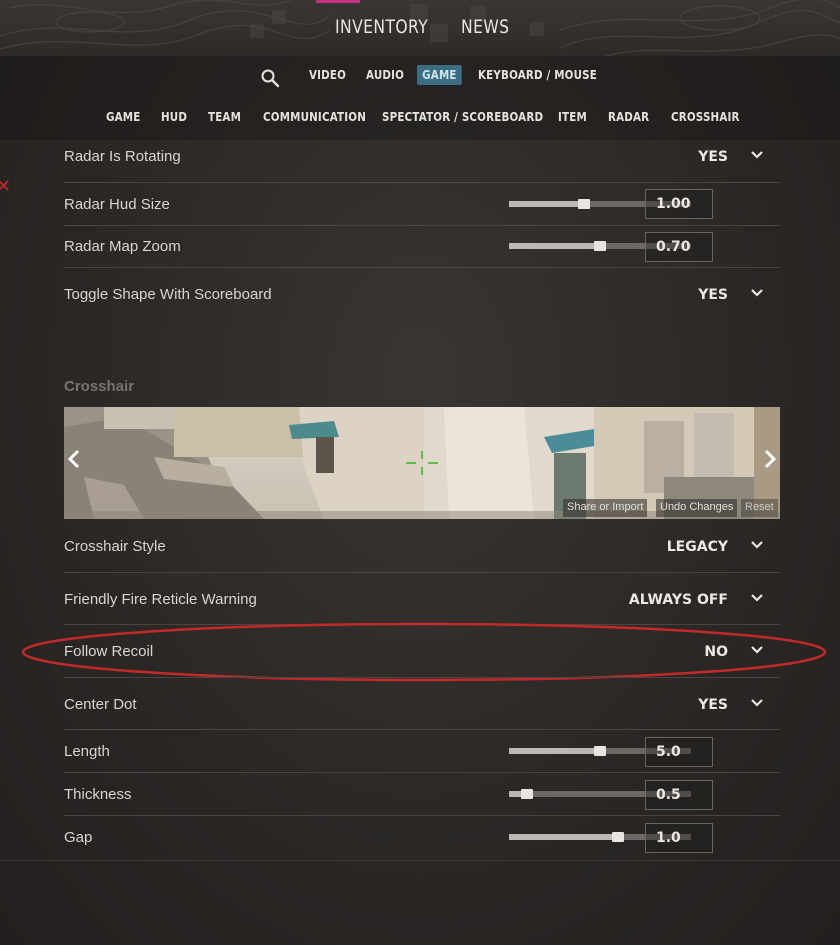 The image size is (840, 945). What do you see at coordinates (381, 27) in the screenshot?
I see `tab-inventory: INVENTORY` at bounding box center [381, 27].